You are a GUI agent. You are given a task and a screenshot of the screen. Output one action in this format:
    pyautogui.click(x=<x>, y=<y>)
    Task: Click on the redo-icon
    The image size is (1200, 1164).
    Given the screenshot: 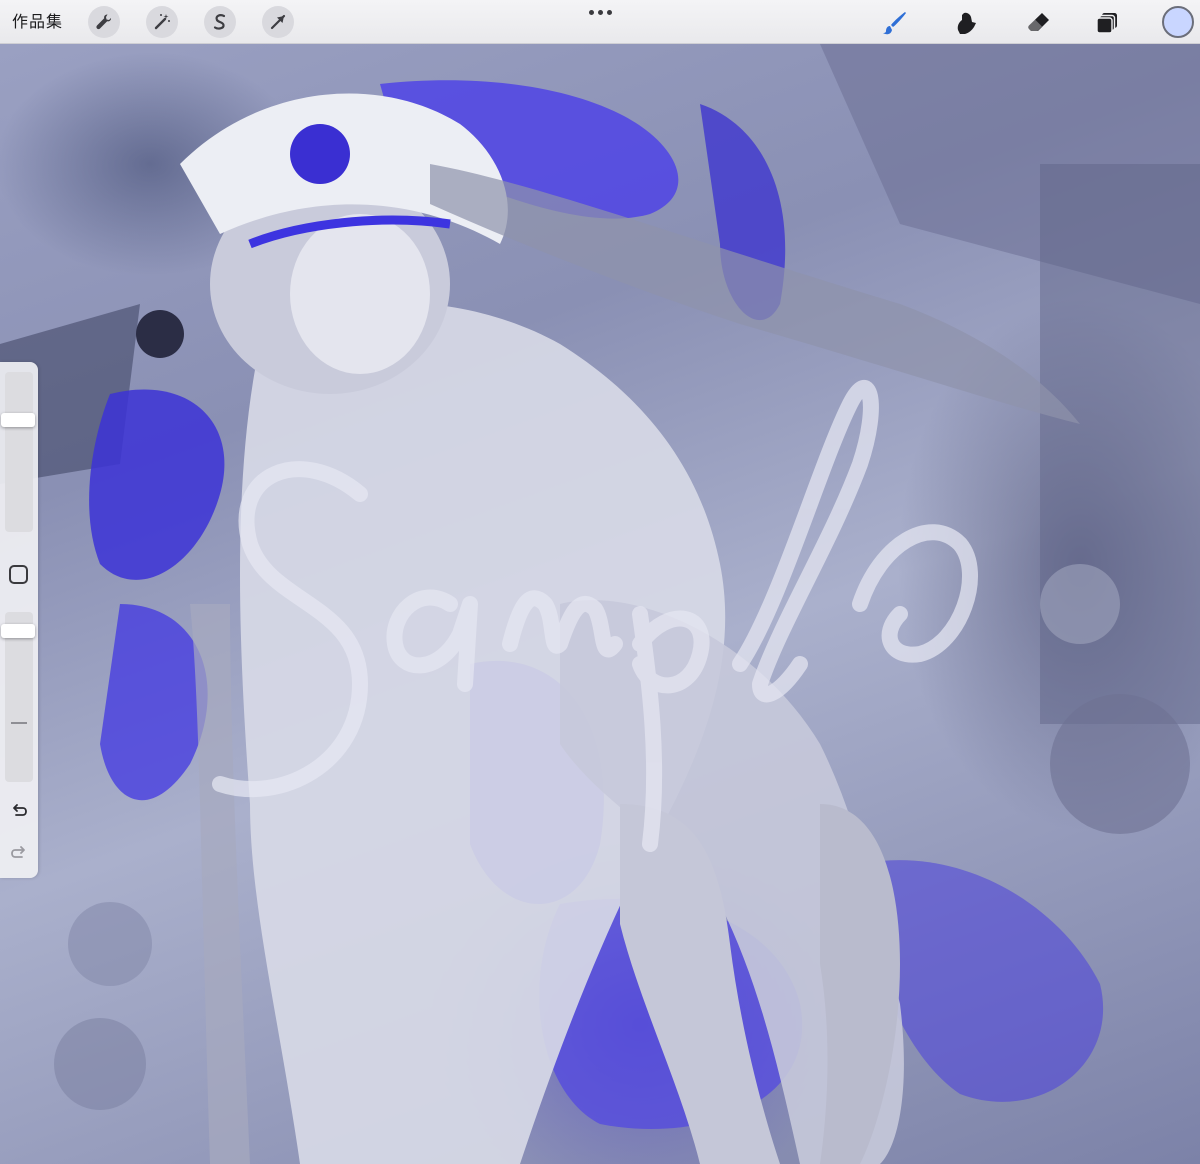 What is the action you would take?
    pyautogui.click(x=18, y=852)
    